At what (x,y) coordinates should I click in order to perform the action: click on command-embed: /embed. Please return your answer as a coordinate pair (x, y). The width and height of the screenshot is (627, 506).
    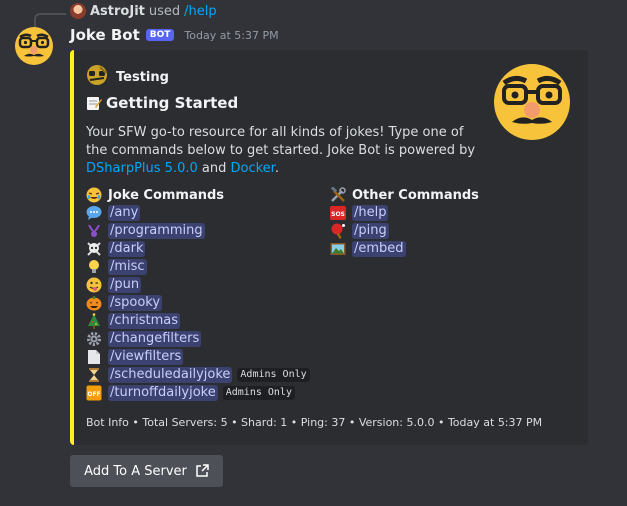
    Looking at the image, I should click on (379, 249).